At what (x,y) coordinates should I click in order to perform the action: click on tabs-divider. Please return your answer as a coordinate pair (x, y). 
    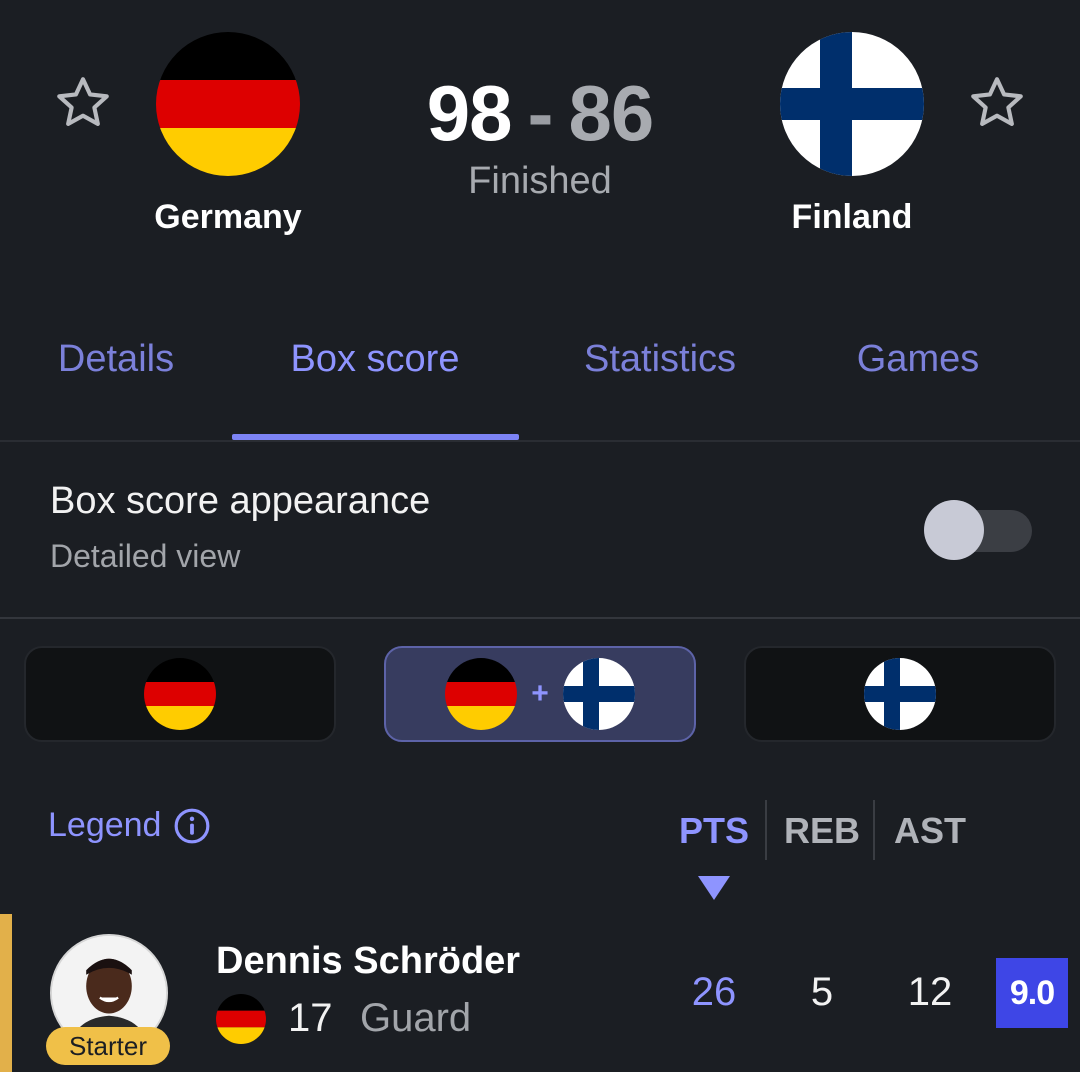
    Looking at the image, I should click on (540, 441).